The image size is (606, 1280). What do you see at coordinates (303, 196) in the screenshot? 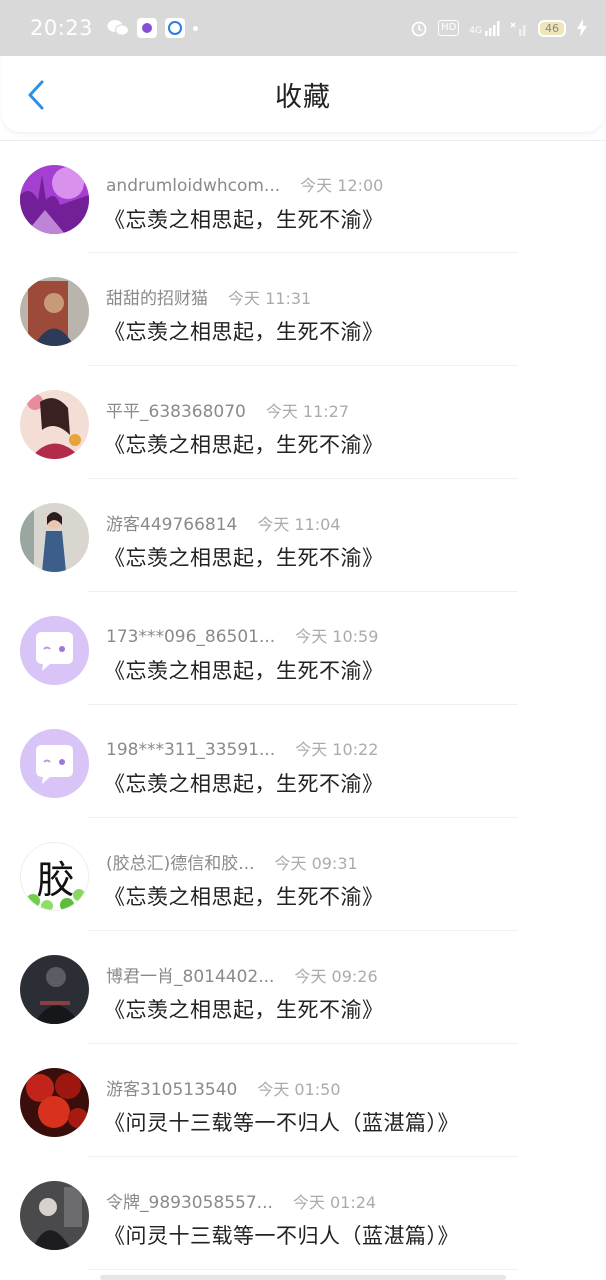
I see `list-item: andrumloidwhcom... 今天 12:00 《忘羡之相思起，生死不渝》` at bounding box center [303, 196].